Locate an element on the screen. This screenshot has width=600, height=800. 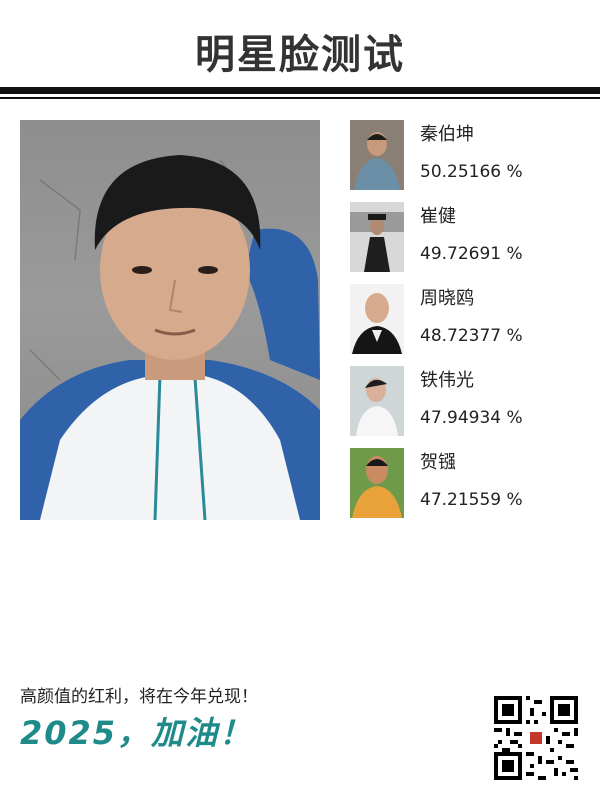
match-score: 47.94934 % is located at coordinates (471, 418).